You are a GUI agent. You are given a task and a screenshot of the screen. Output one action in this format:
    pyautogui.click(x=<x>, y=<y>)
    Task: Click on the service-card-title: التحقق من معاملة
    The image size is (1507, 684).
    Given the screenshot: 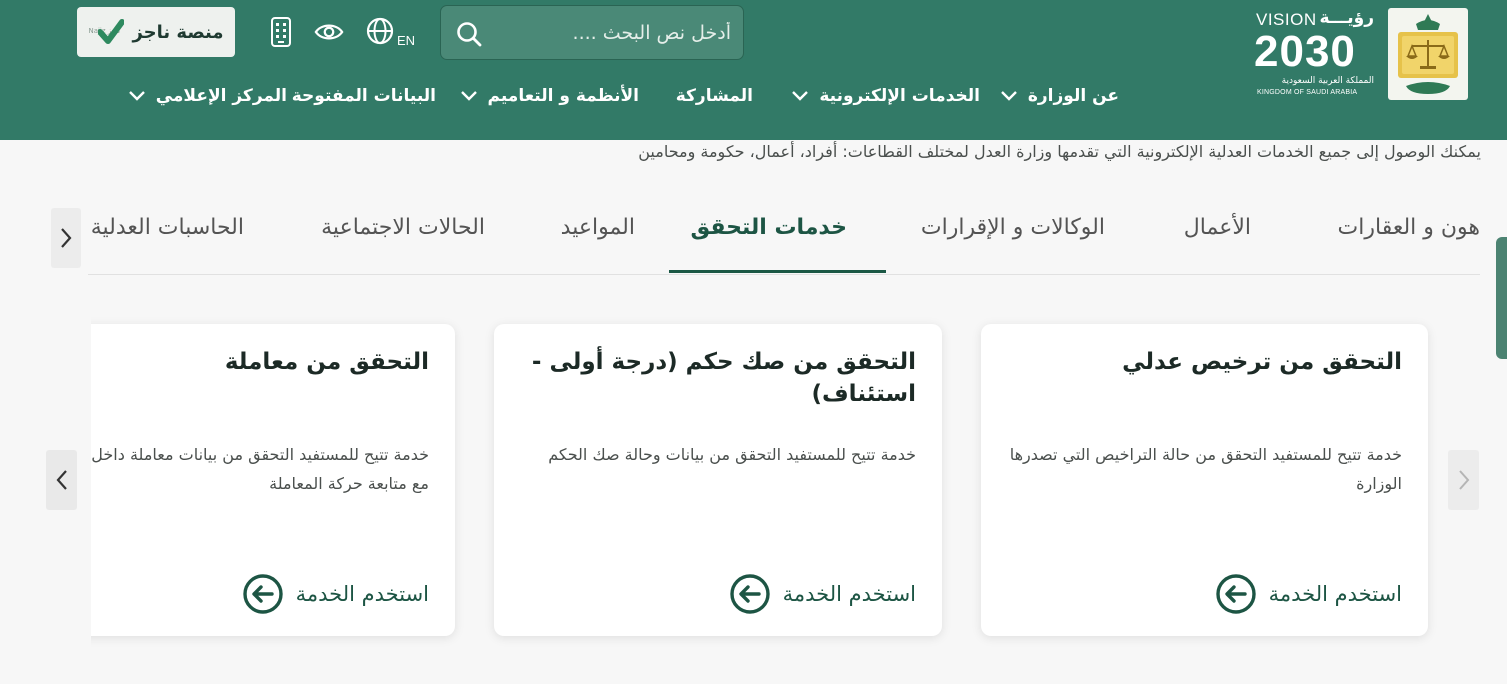 What is the action you would take?
    pyautogui.click(x=326, y=362)
    